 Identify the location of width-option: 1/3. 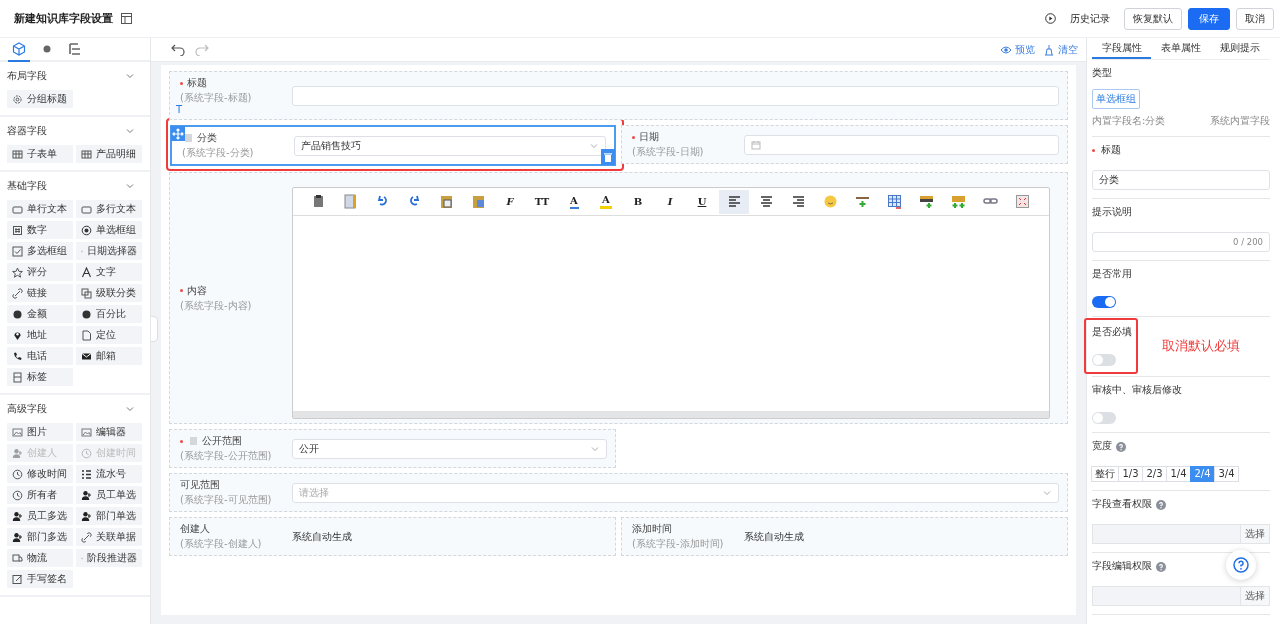
(1130, 474).